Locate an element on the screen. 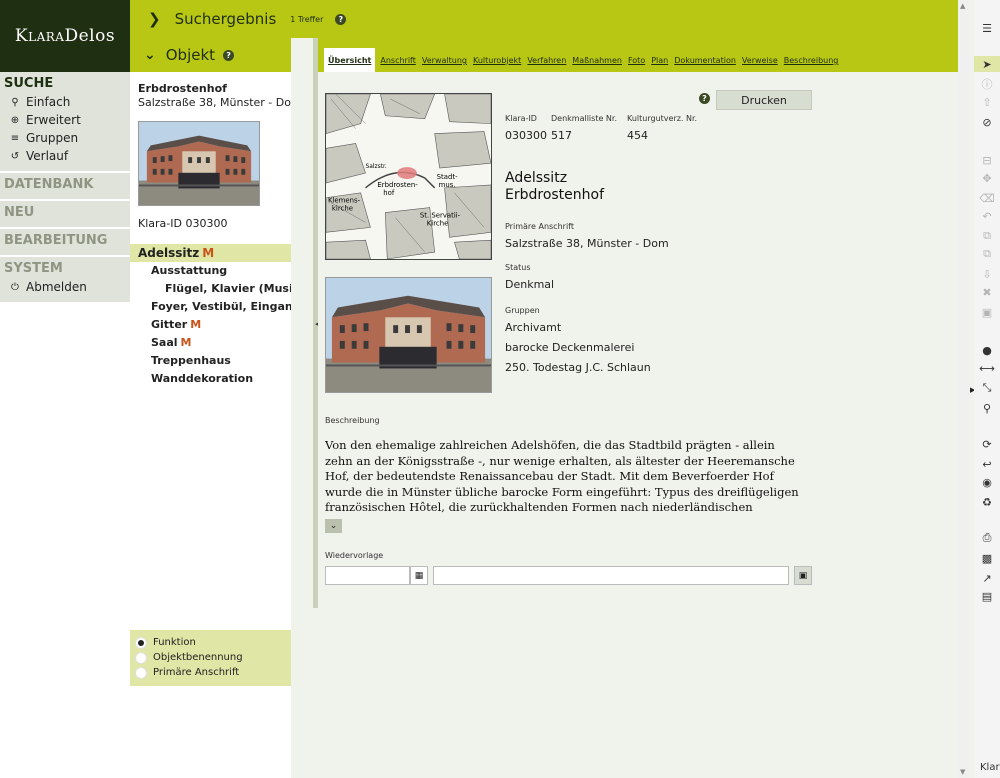  download-icon: ⇩ is located at coordinates (987, 274).